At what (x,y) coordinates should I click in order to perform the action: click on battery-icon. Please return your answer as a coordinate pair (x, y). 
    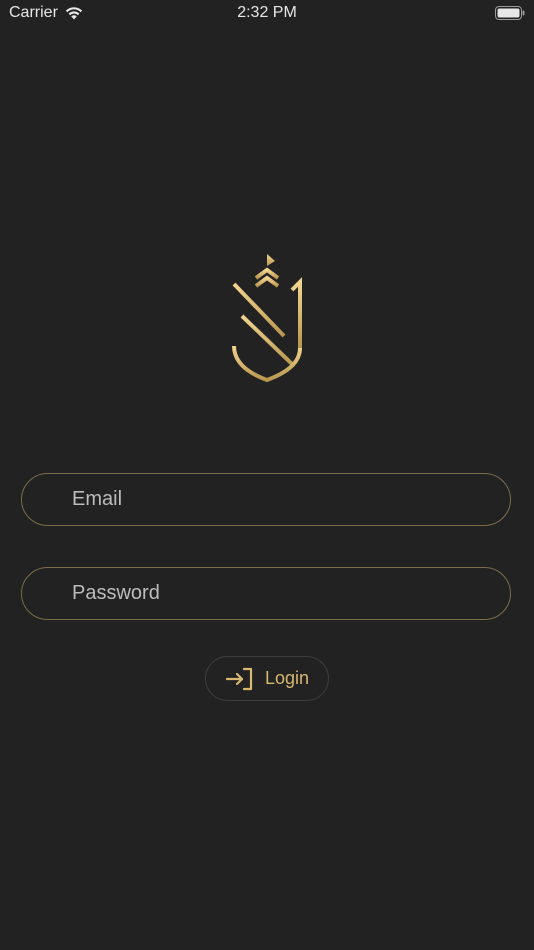
    Looking at the image, I should click on (510, 13).